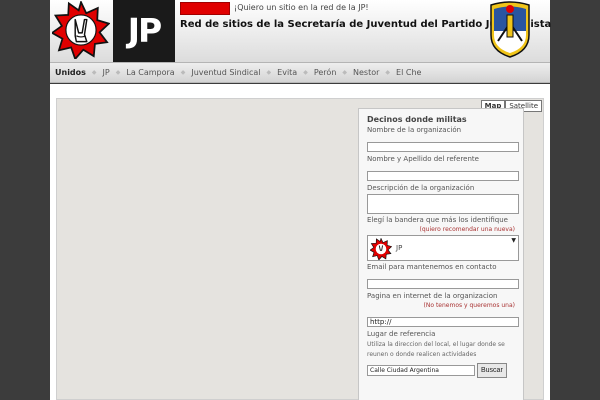 The image size is (600, 400). I want to click on nav-item-nestor: Nestor, so click(366, 72).